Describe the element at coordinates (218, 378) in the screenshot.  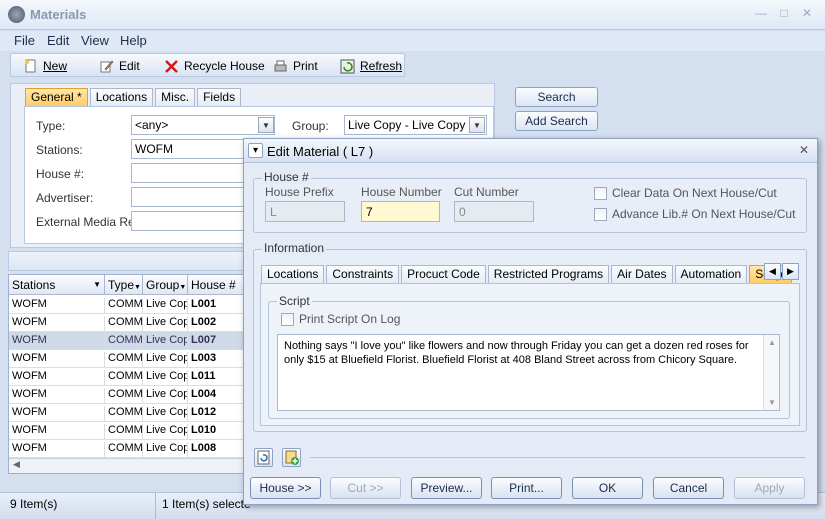
I see `cell-house: L011` at that location.